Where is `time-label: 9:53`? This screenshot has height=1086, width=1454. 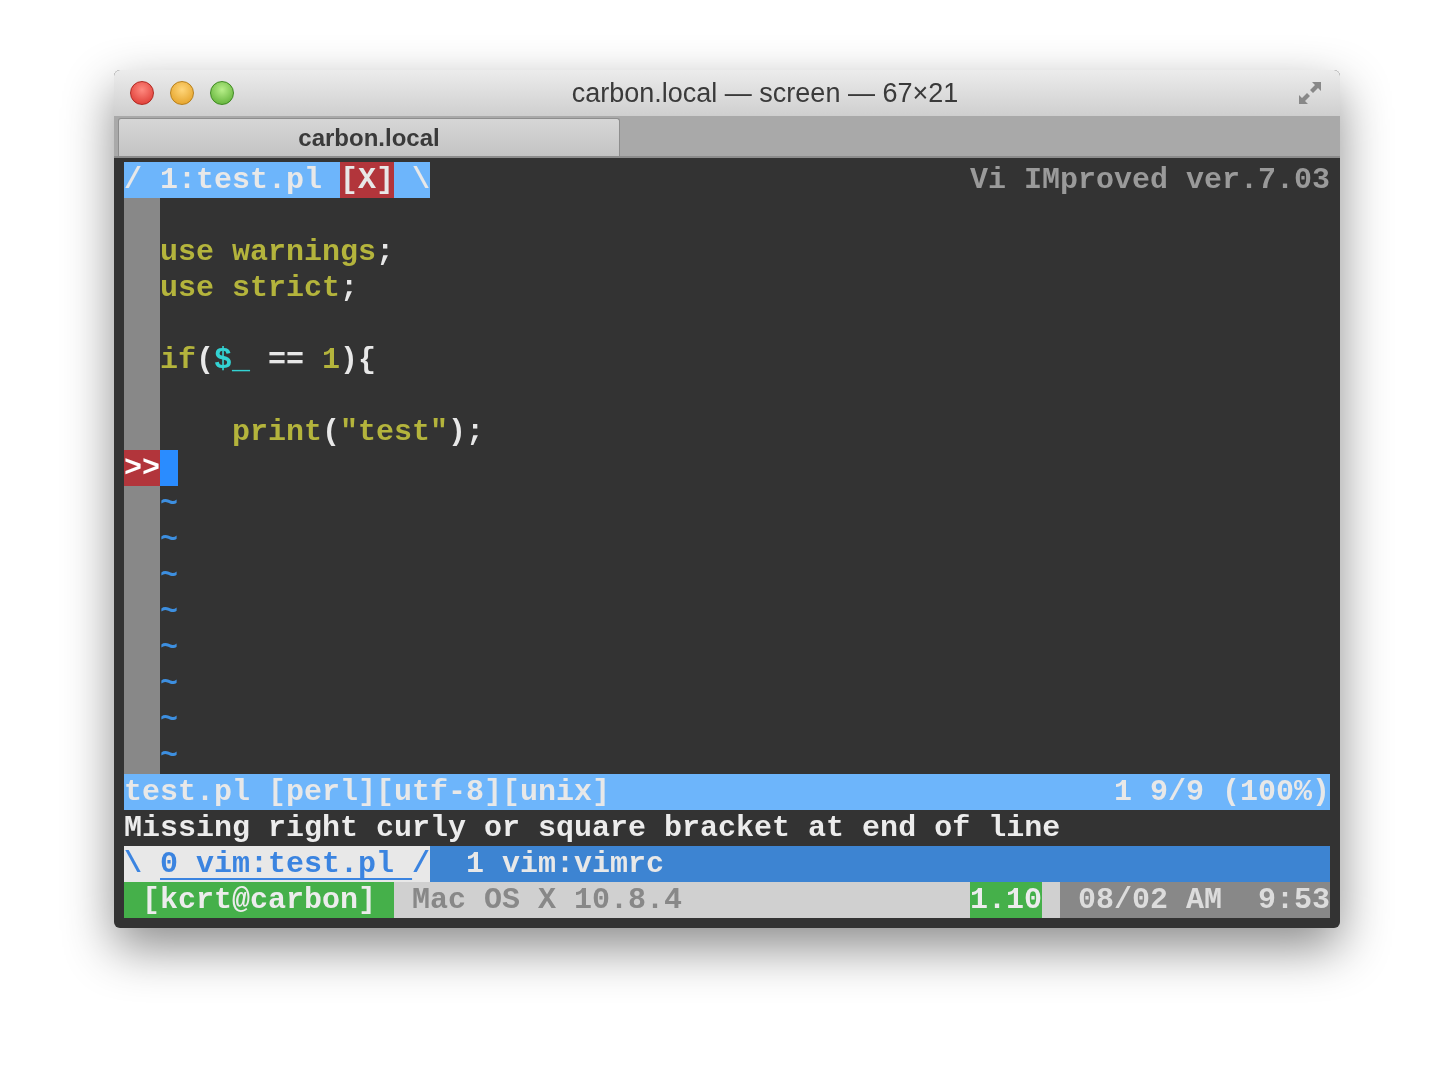 time-label: 9:53 is located at coordinates (1294, 900).